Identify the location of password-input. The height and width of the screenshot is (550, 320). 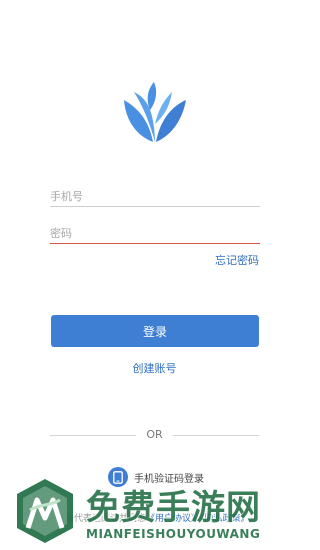
(155, 233).